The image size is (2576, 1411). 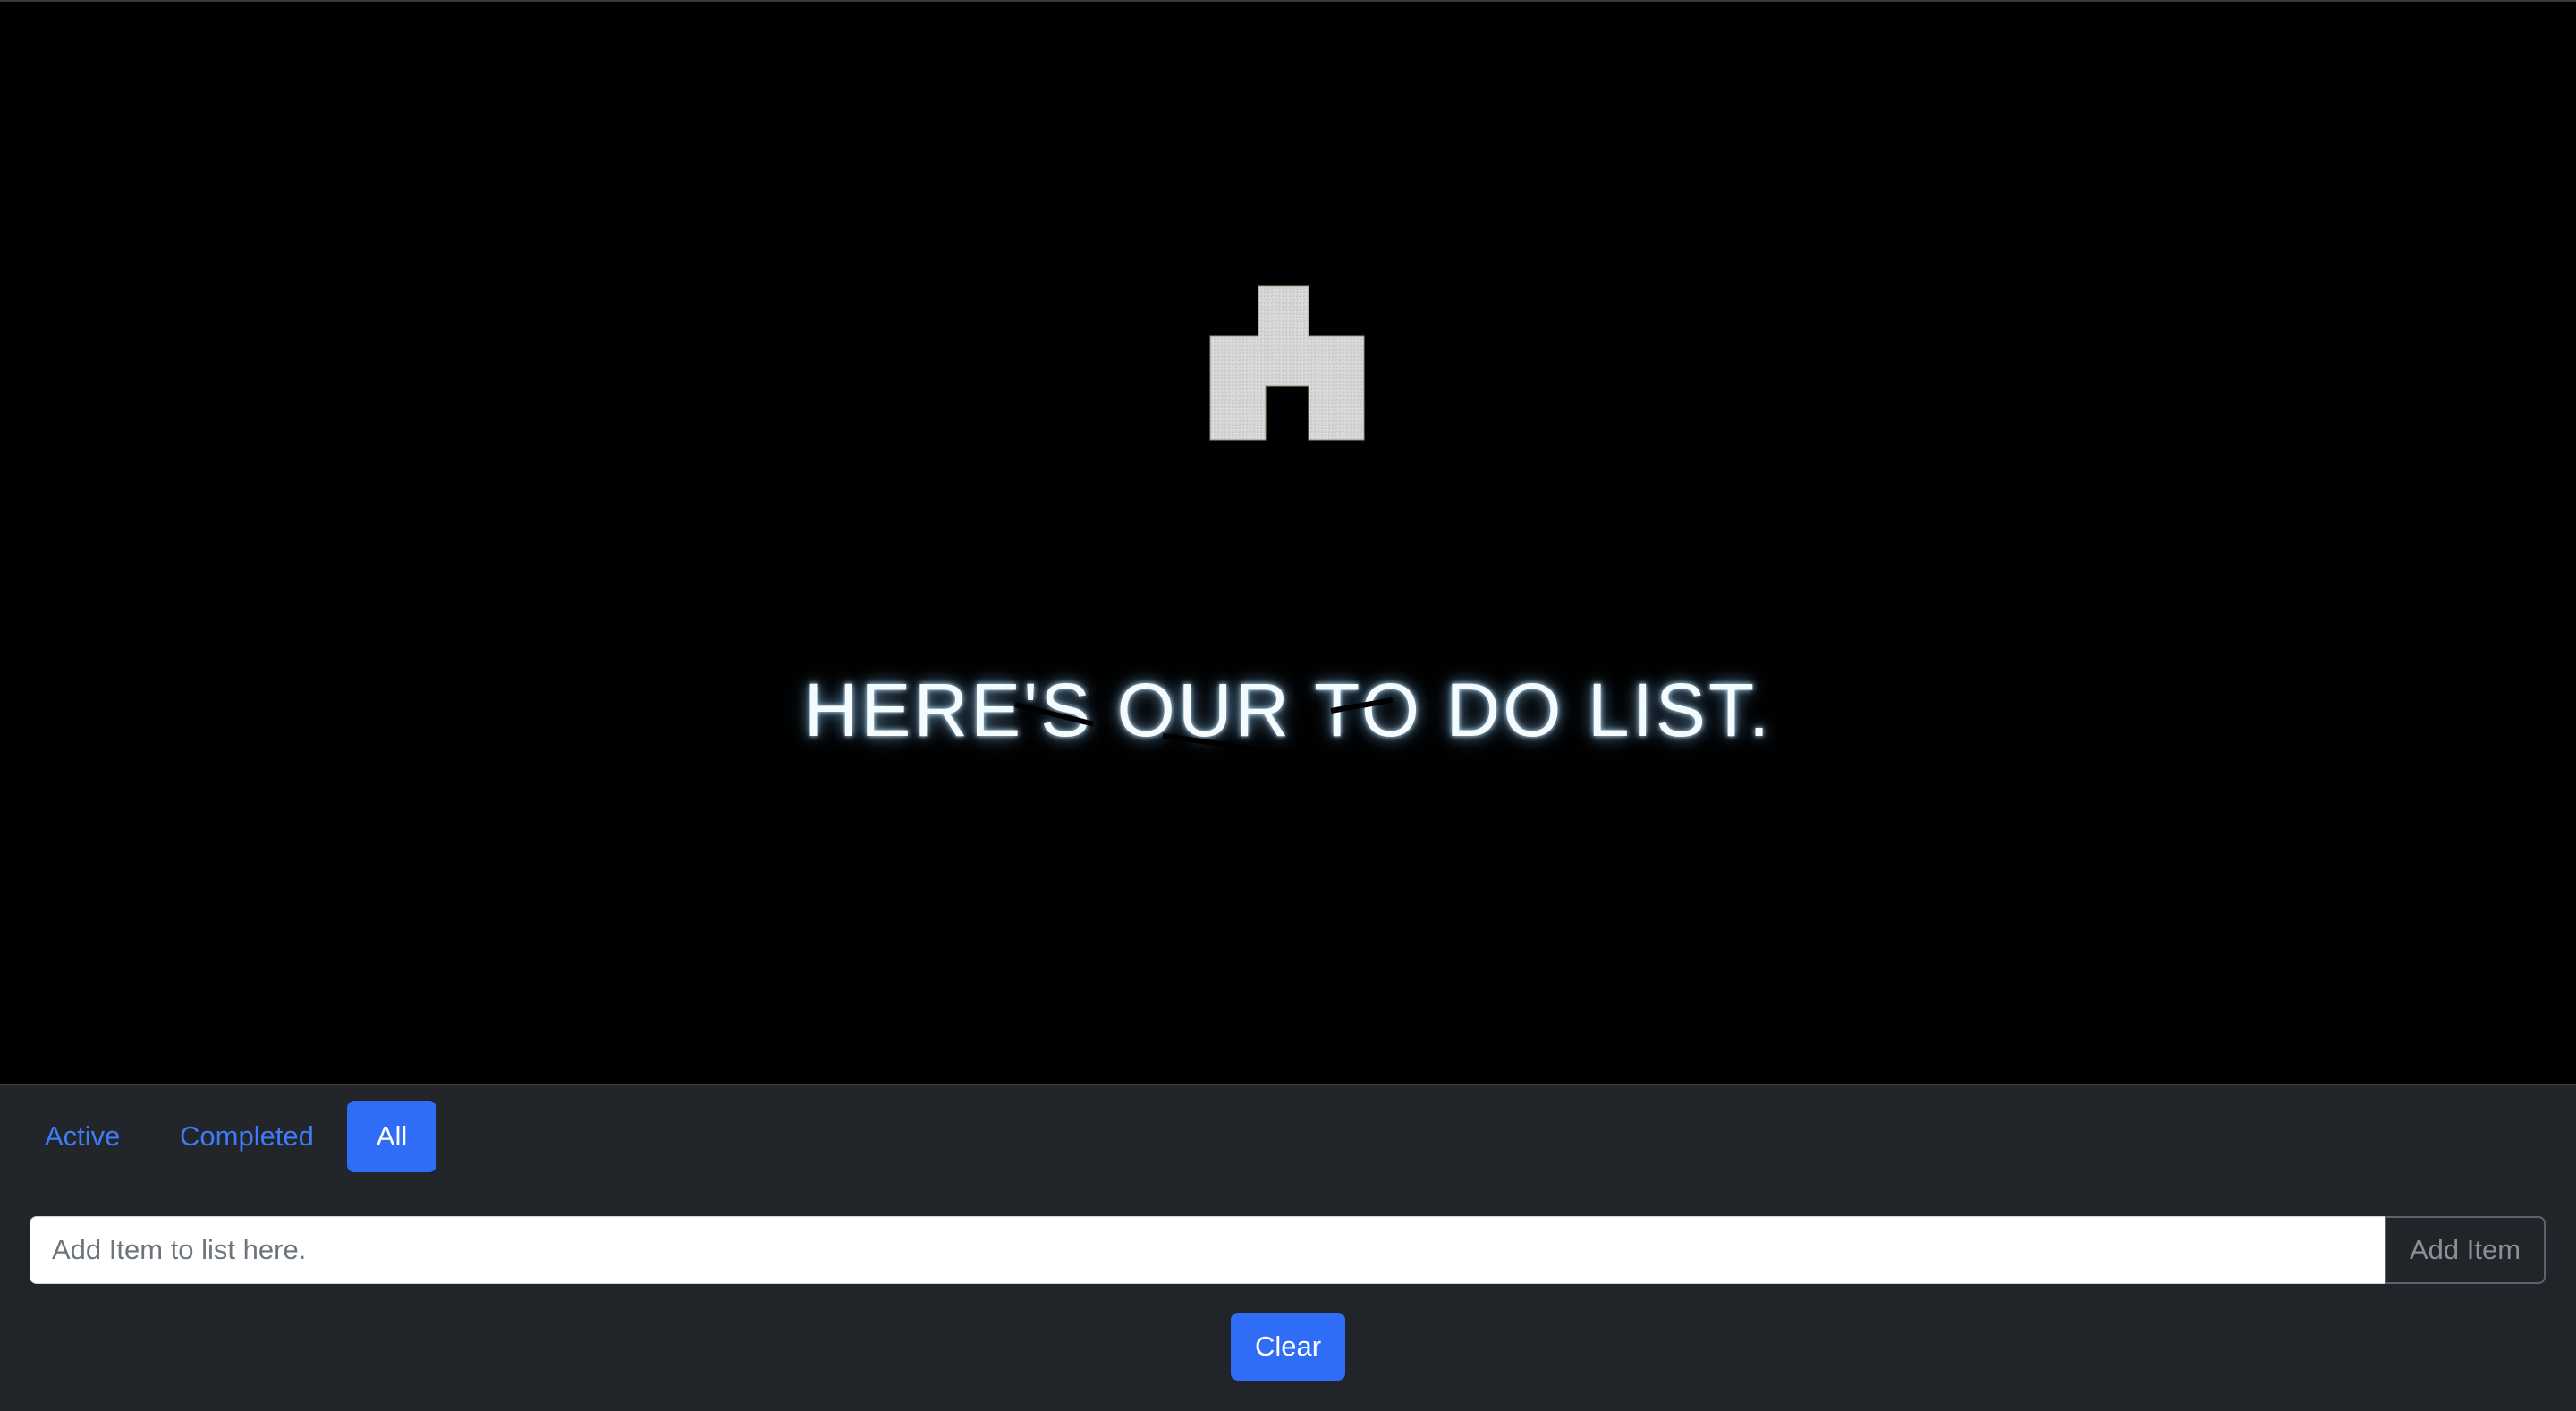 What do you see at coordinates (1287, 363) in the screenshot?
I see `building-arch-icon` at bounding box center [1287, 363].